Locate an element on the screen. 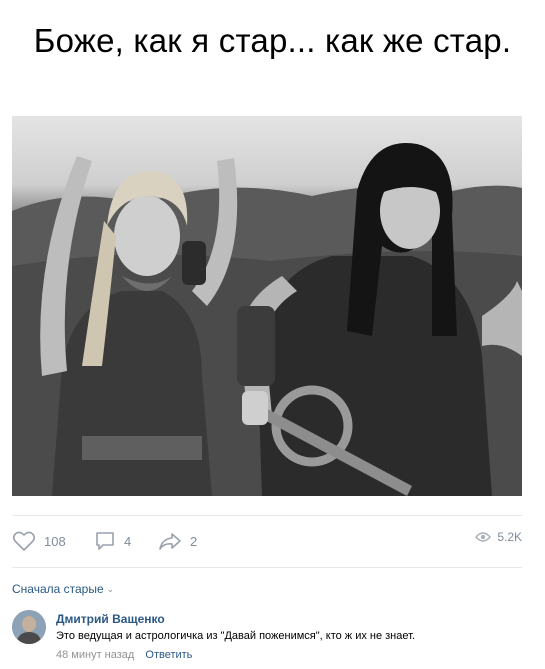 The height and width of the screenshot is (669, 545). comments-sort-label: Сначала старые is located at coordinates (58, 589).